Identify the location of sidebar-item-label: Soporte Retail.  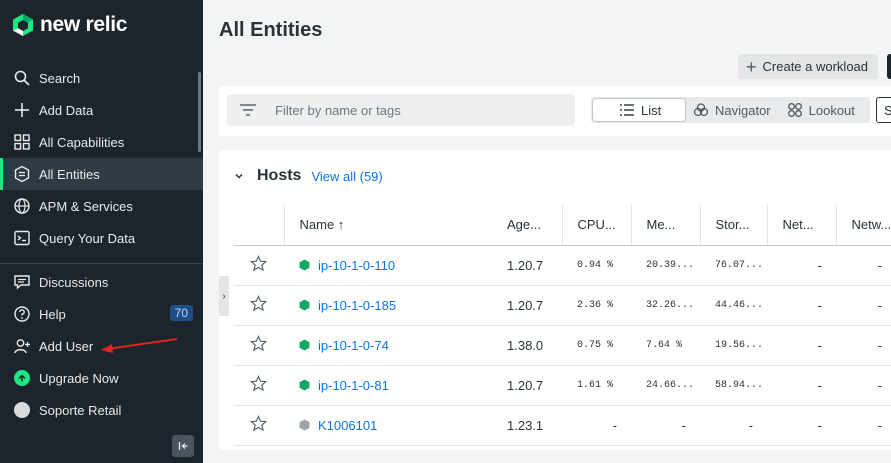
(80, 410).